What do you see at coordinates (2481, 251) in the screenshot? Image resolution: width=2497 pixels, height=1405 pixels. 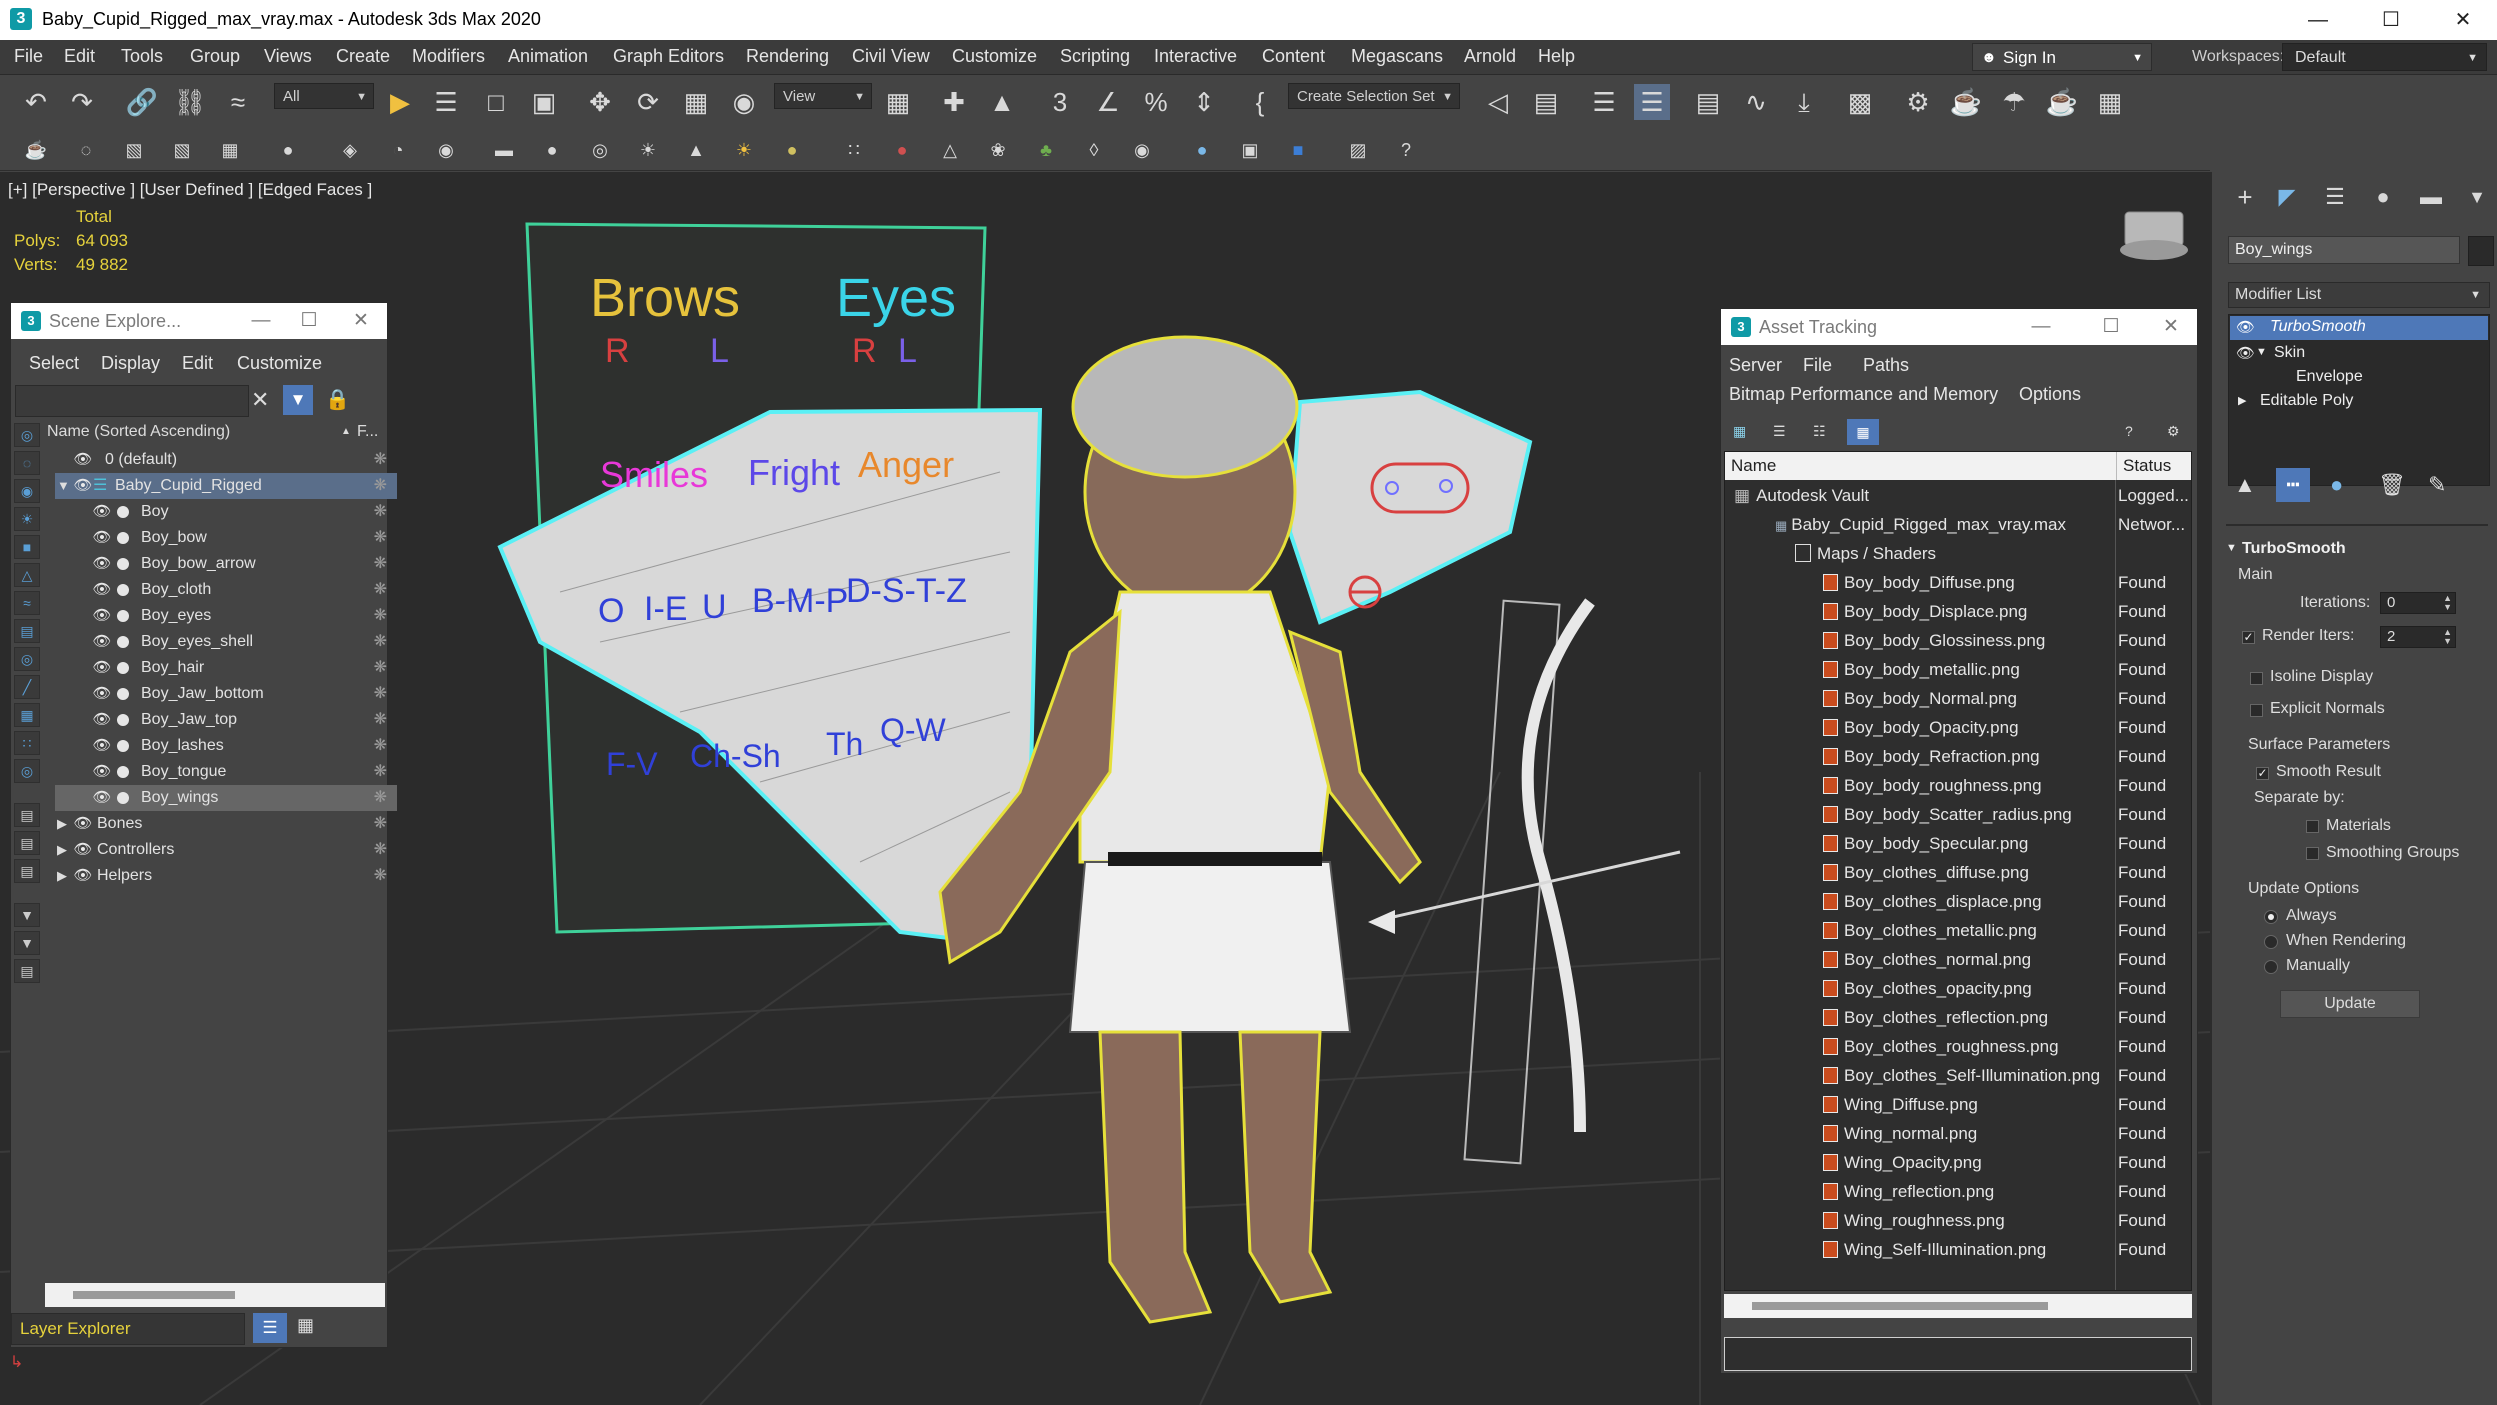 I see `object-color-swatch` at bounding box center [2481, 251].